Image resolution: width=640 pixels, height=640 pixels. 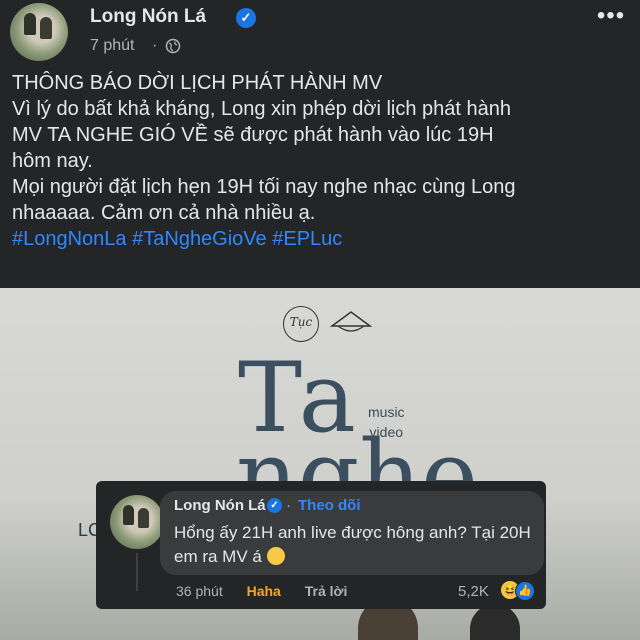 I want to click on reply-button: Trả lời, so click(x=326, y=591).